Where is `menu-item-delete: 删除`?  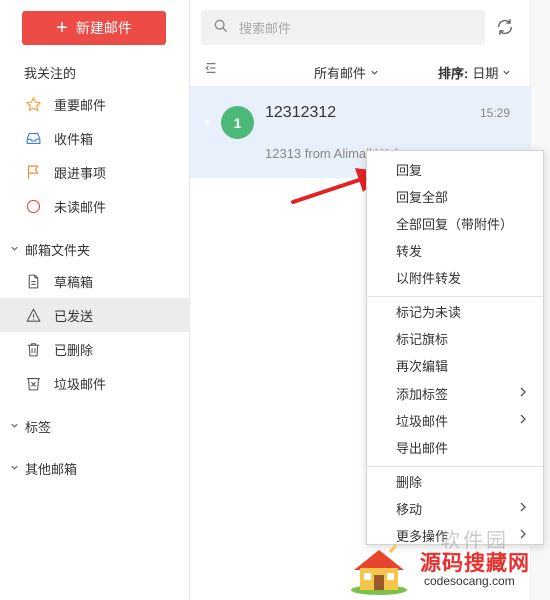
menu-item-delete: 删除 is located at coordinates (455, 481).